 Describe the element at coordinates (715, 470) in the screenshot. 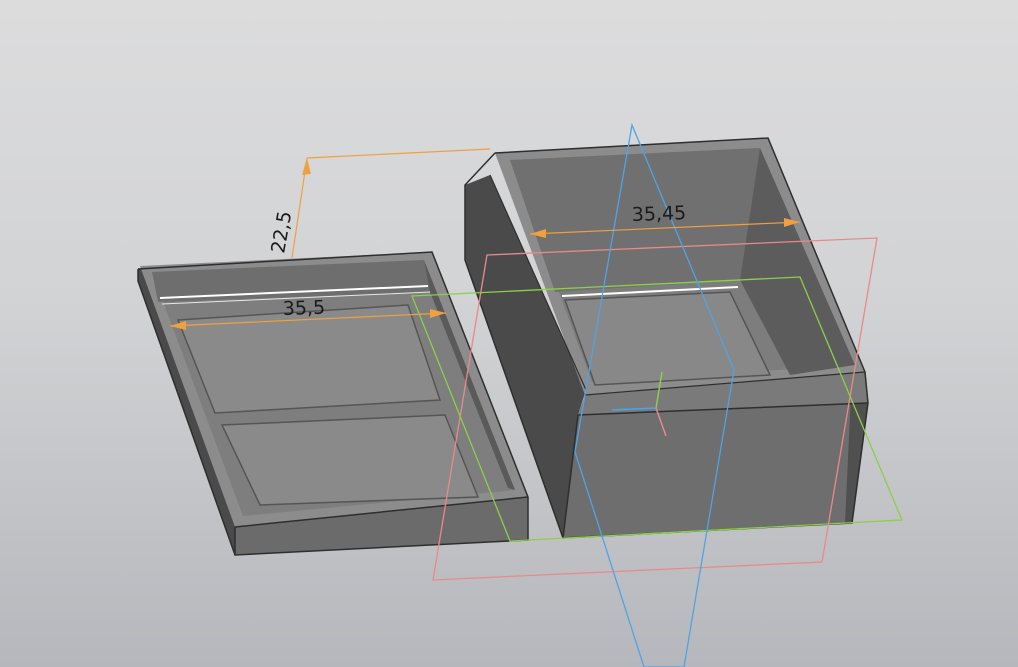

I see `box-front-face` at that location.